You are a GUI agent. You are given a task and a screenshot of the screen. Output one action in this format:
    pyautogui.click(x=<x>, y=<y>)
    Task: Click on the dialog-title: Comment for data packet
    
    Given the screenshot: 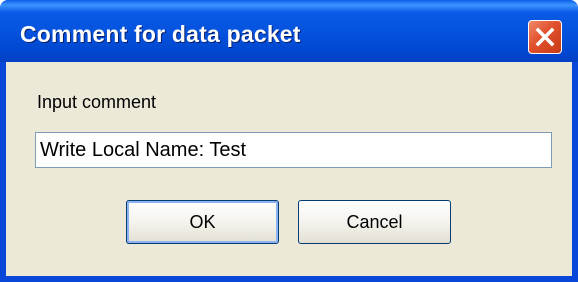 What is the action you would take?
    pyautogui.click(x=160, y=34)
    